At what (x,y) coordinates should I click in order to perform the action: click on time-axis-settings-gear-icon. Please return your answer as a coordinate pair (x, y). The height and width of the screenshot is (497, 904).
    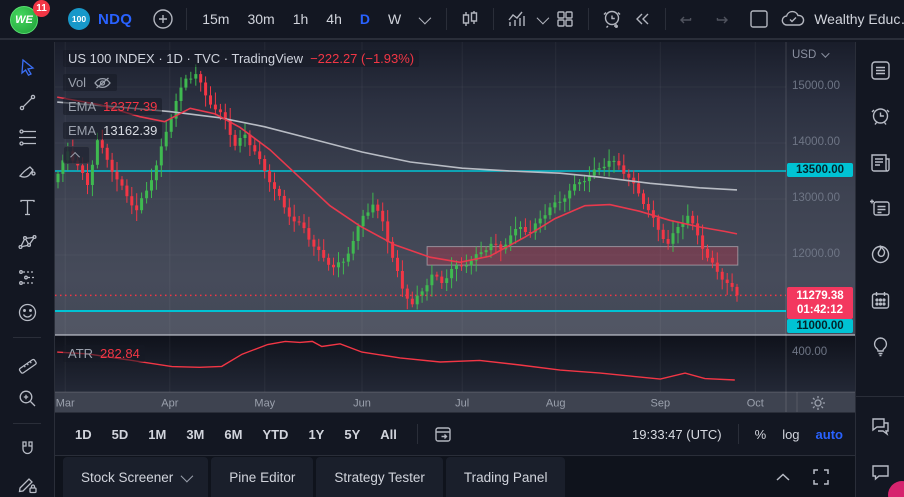
    Looking at the image, I should click on (818, 403).